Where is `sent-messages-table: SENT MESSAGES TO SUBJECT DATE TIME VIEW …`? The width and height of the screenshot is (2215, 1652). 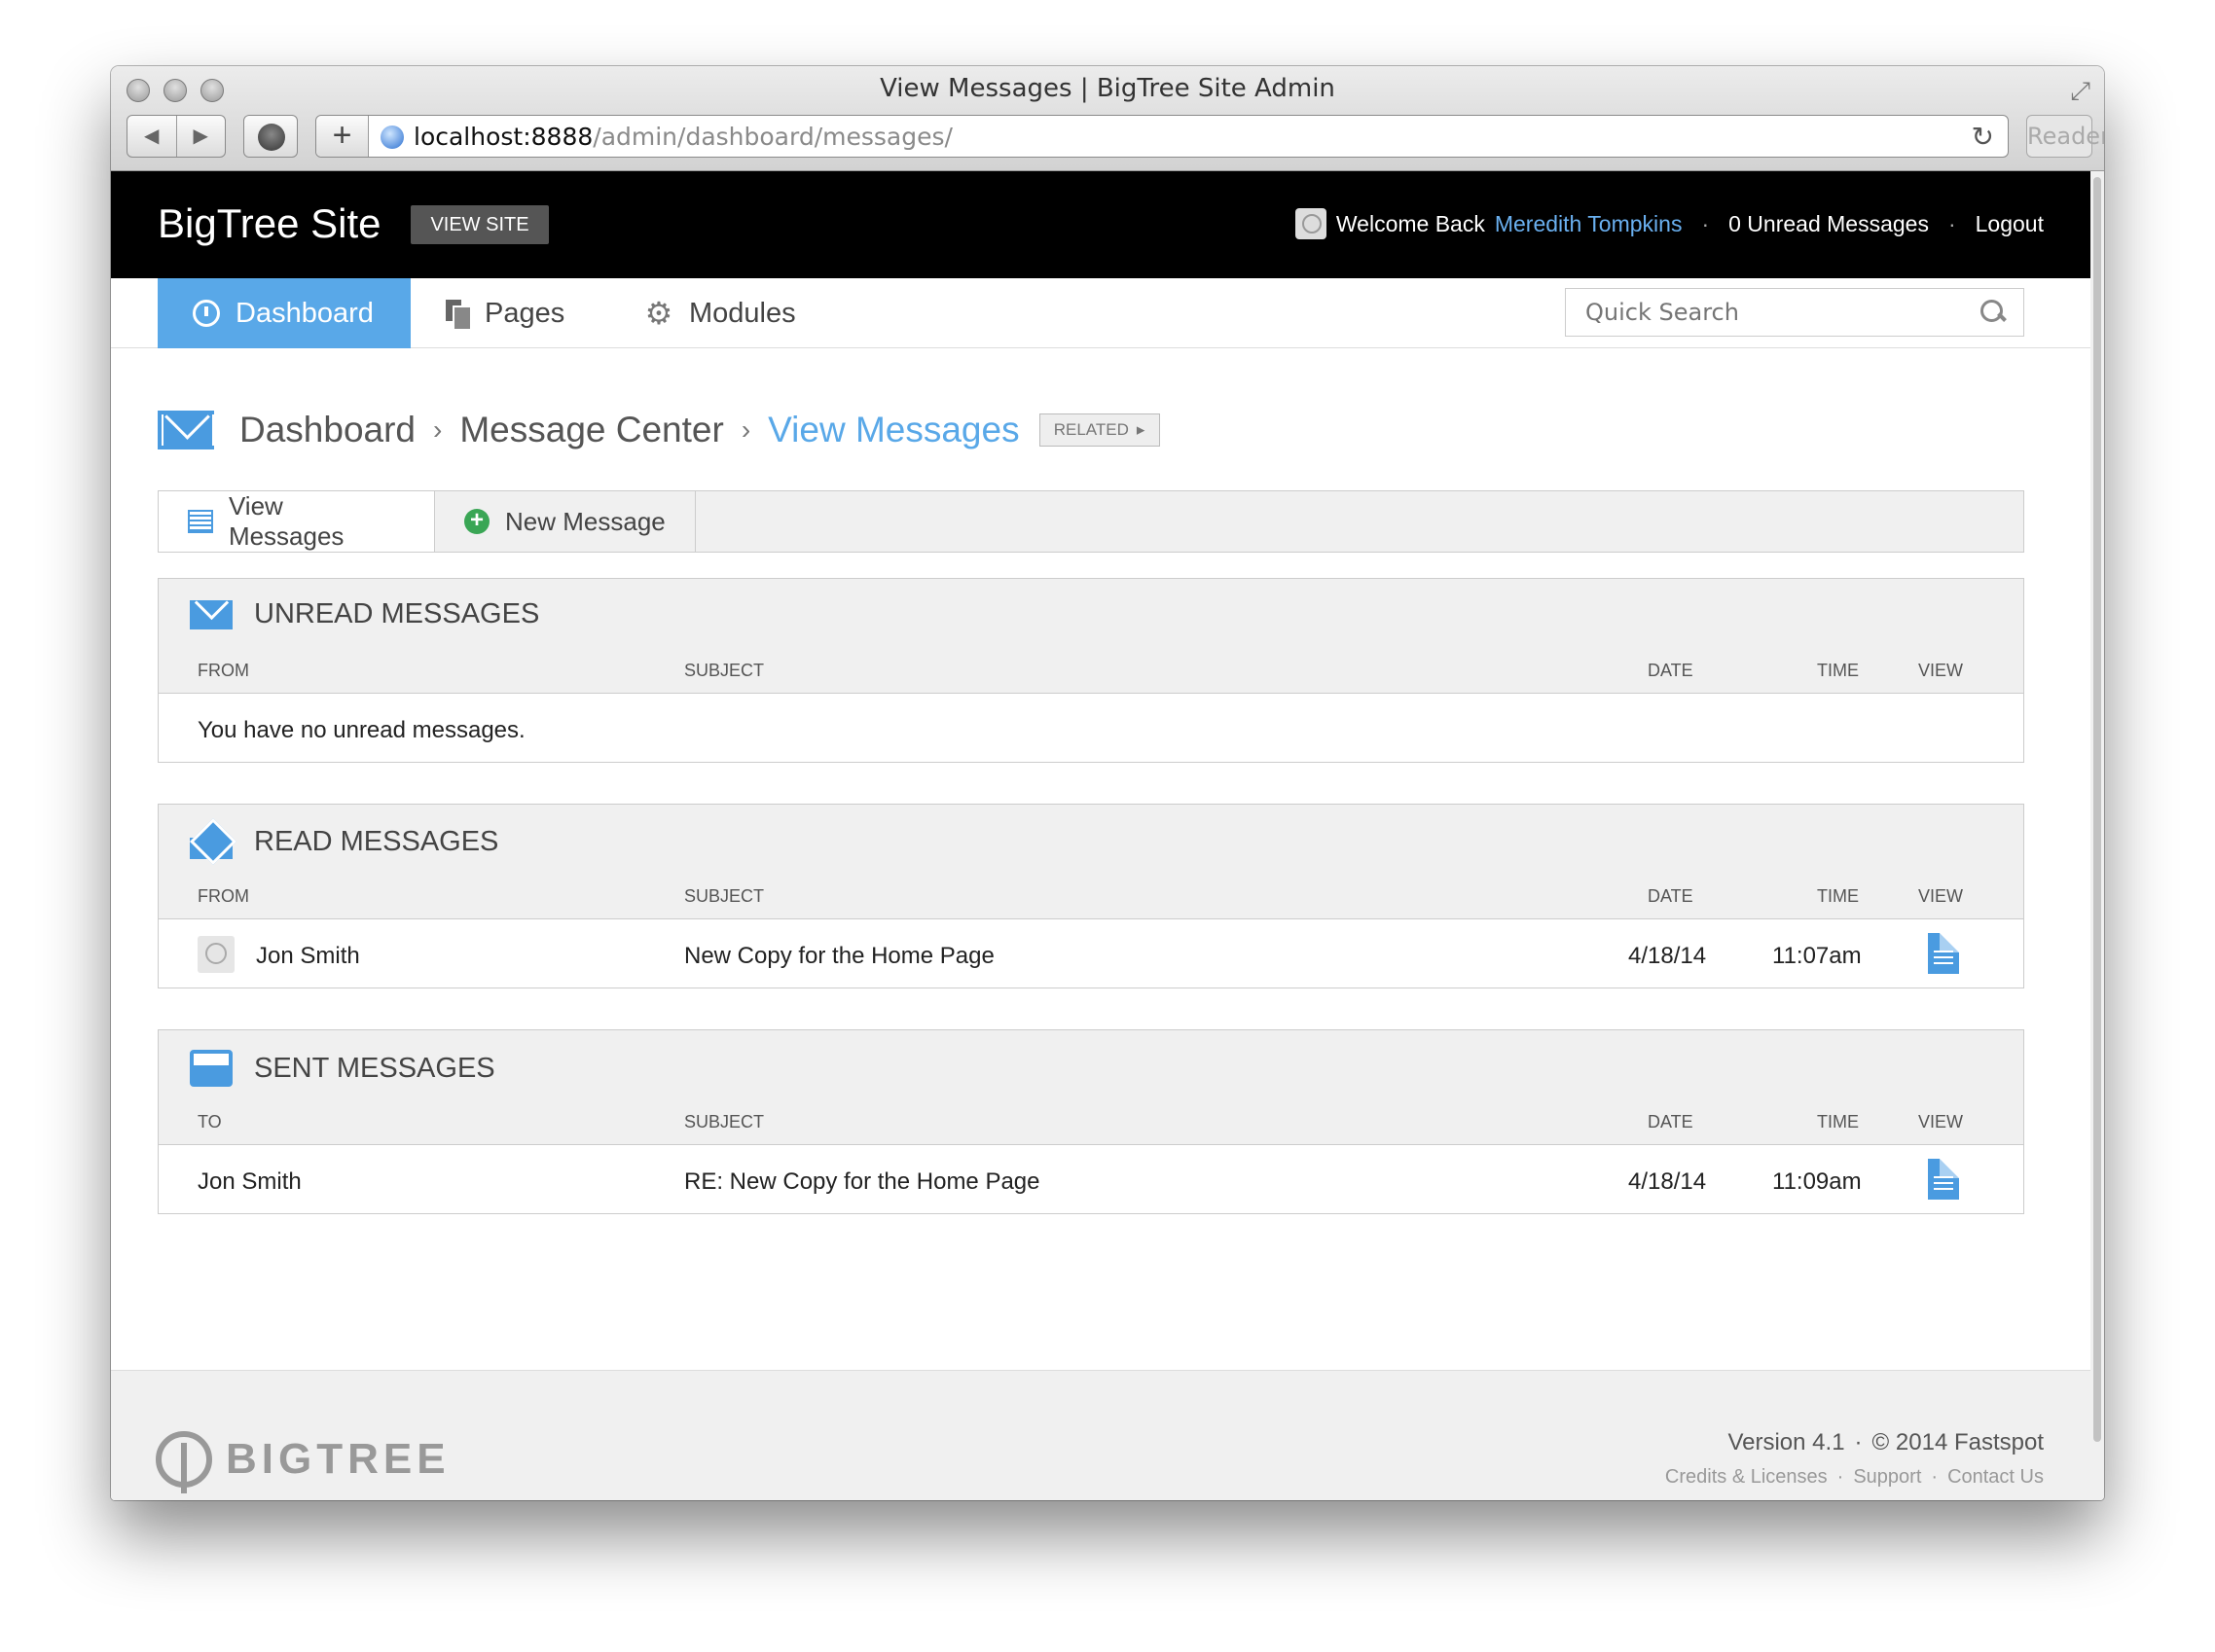 sent-messages-table: SENT MESSAGES TO SUBJECT DATE TIME VIEW … is located at coordinates (1091, 1121).